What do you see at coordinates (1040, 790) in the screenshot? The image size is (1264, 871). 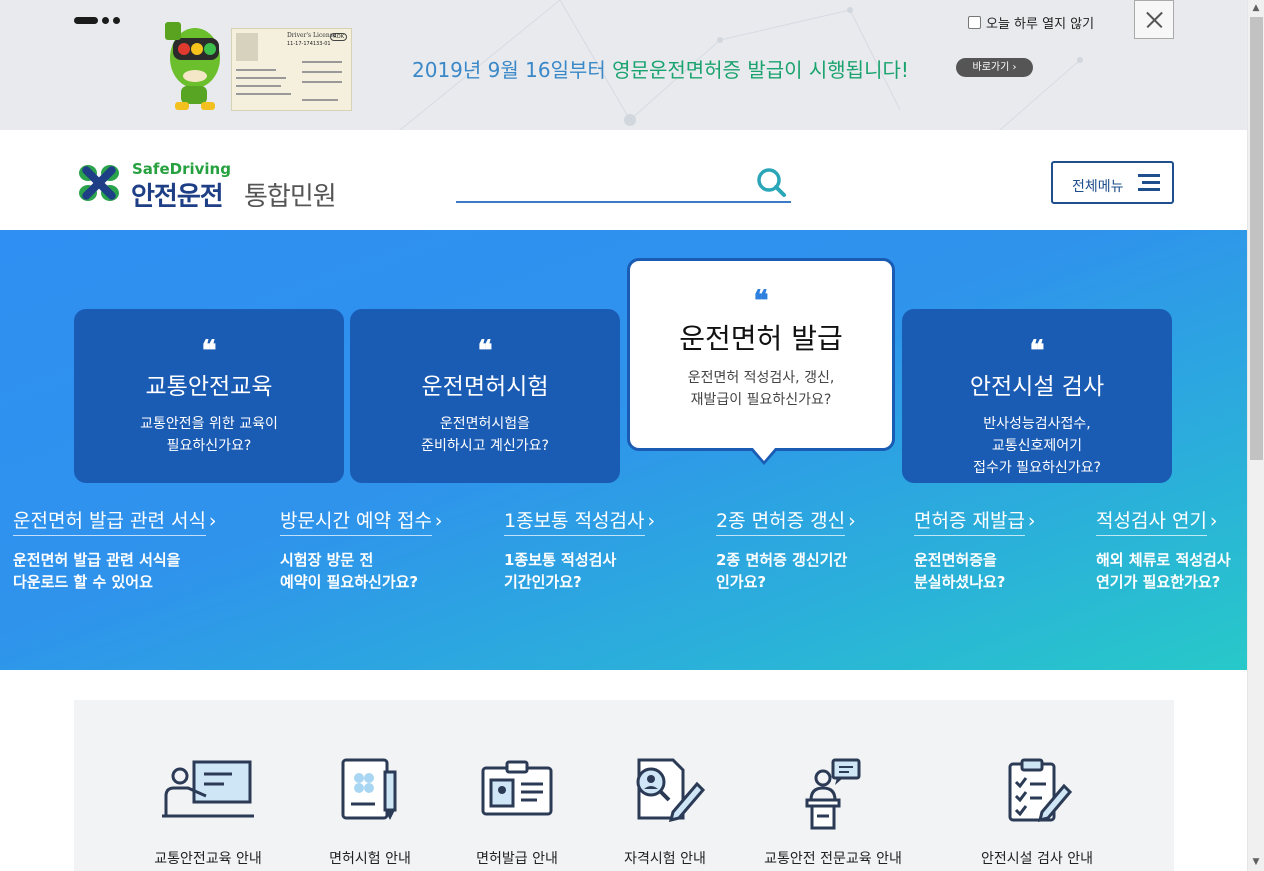 I see `checklist-clipboard-icon` at bounding box center [1040, 790].